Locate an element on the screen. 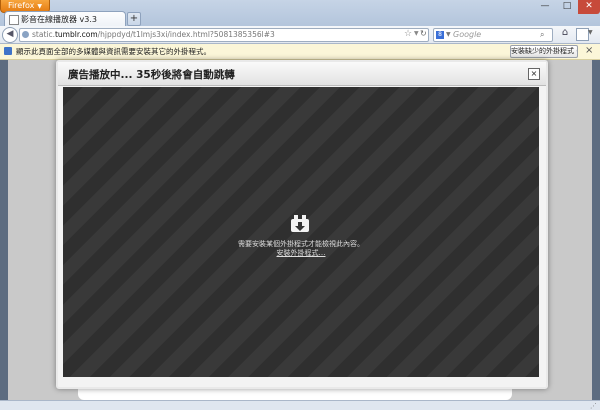  reload-icon: ↻ is located at coordinates (423, 33).